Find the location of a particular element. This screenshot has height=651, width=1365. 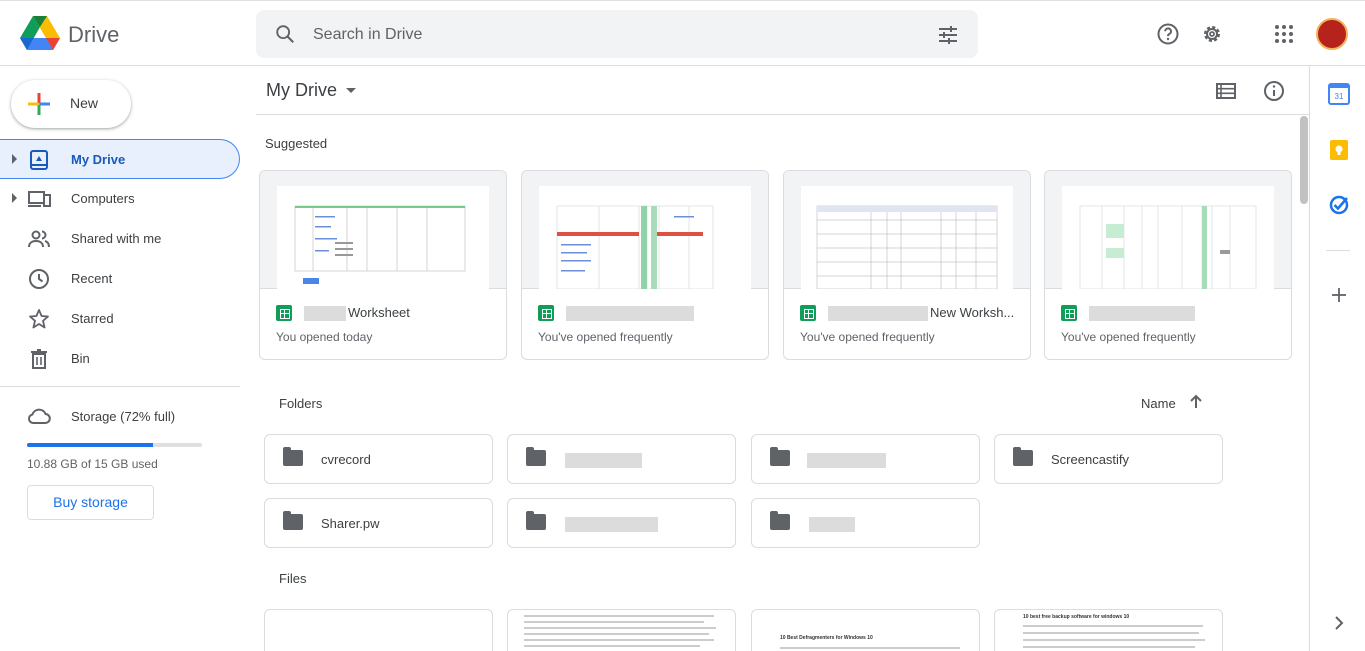

folder-item: cvrecord is located at coordinates (378, 459).